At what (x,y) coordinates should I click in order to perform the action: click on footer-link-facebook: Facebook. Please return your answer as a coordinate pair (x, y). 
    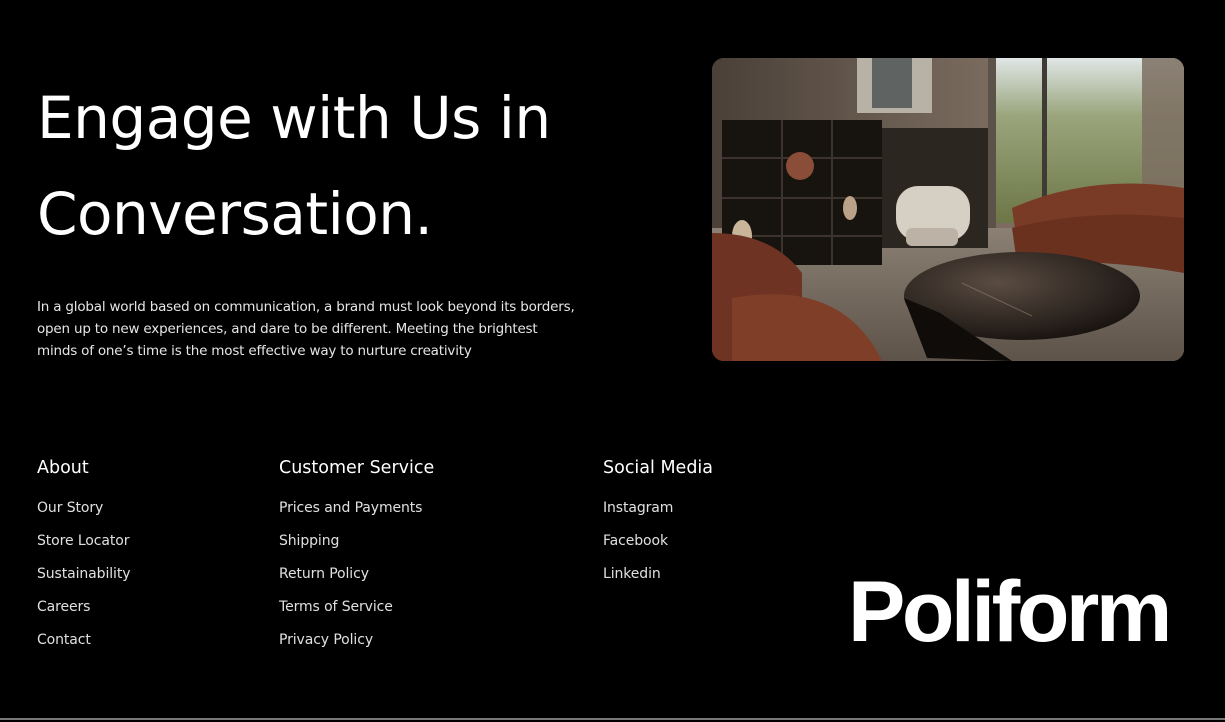
    Looking at the image, I should click on (635, 541).